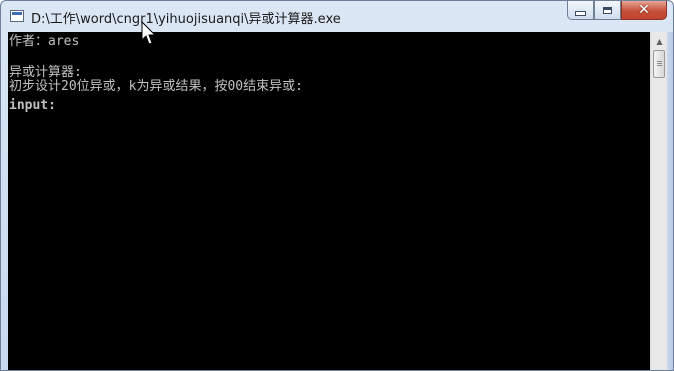  I want to click on maximize-icon, so click(607, 10).